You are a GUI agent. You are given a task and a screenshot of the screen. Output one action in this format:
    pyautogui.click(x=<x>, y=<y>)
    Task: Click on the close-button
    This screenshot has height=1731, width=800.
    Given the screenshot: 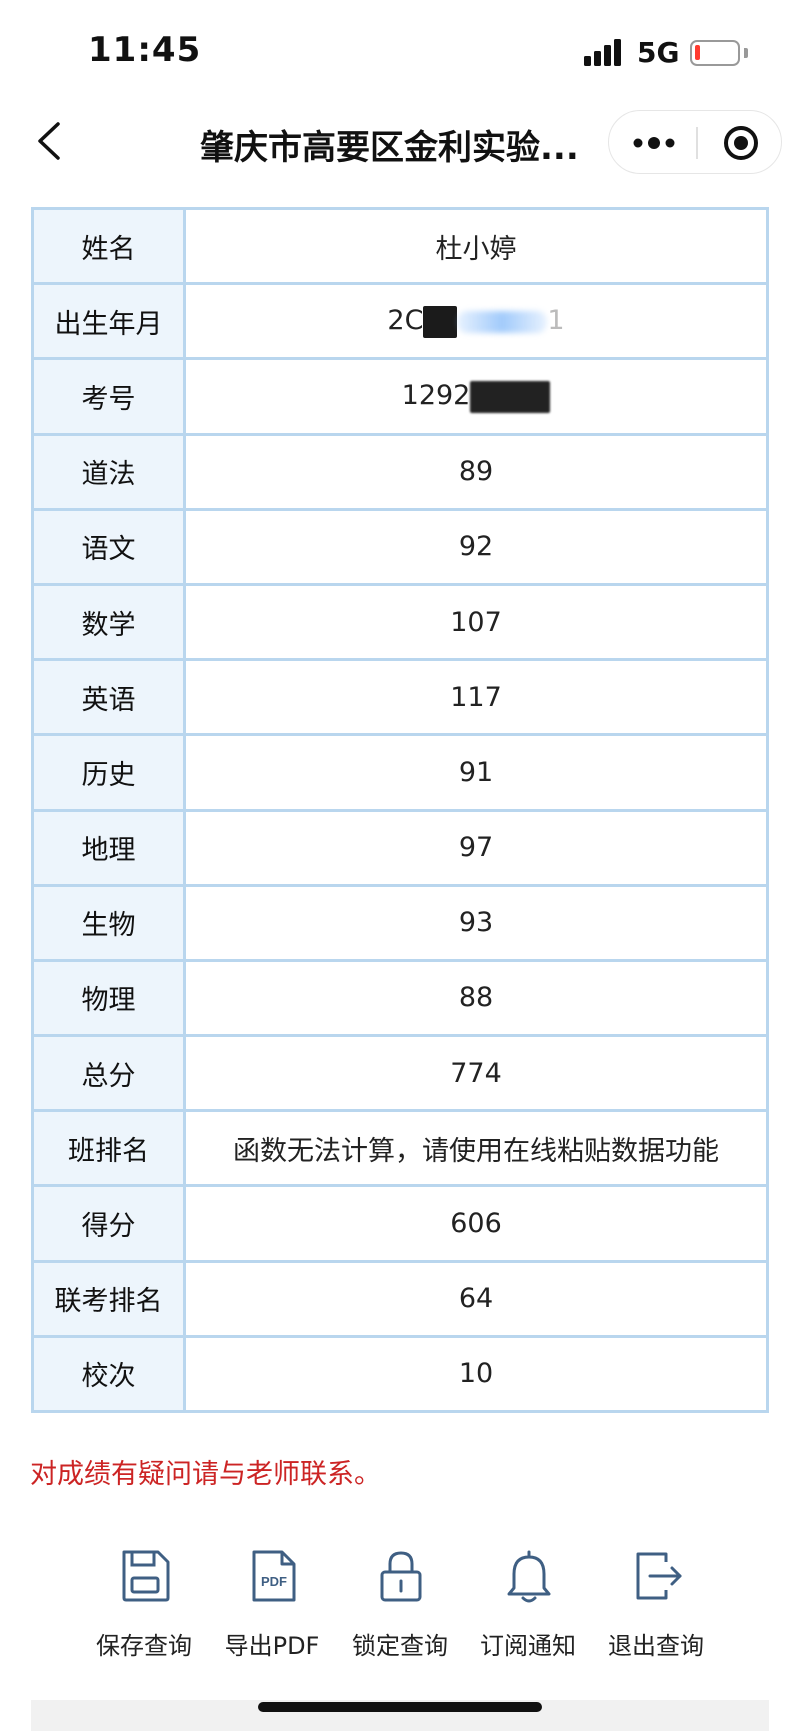 What is the action you would take?
    pyautogui.click(x=741, y=143)
    